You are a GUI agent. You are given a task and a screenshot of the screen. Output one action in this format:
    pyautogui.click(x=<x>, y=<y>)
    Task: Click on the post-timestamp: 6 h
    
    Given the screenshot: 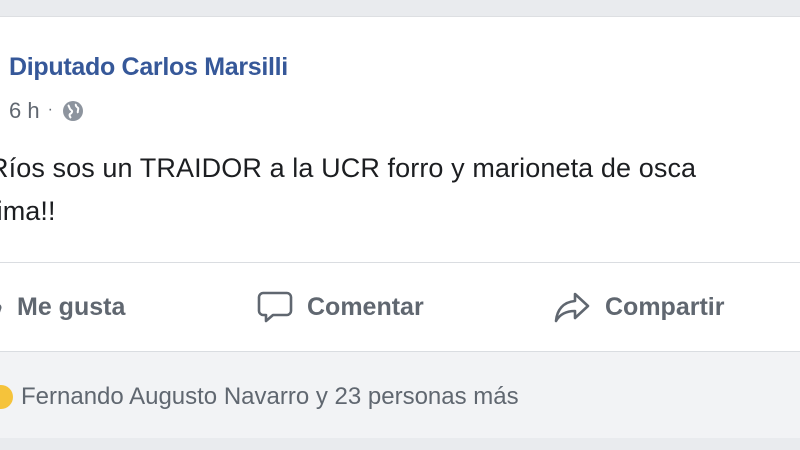 What is the action you would take?
    pyautogui.click(x=24, y=111)
    